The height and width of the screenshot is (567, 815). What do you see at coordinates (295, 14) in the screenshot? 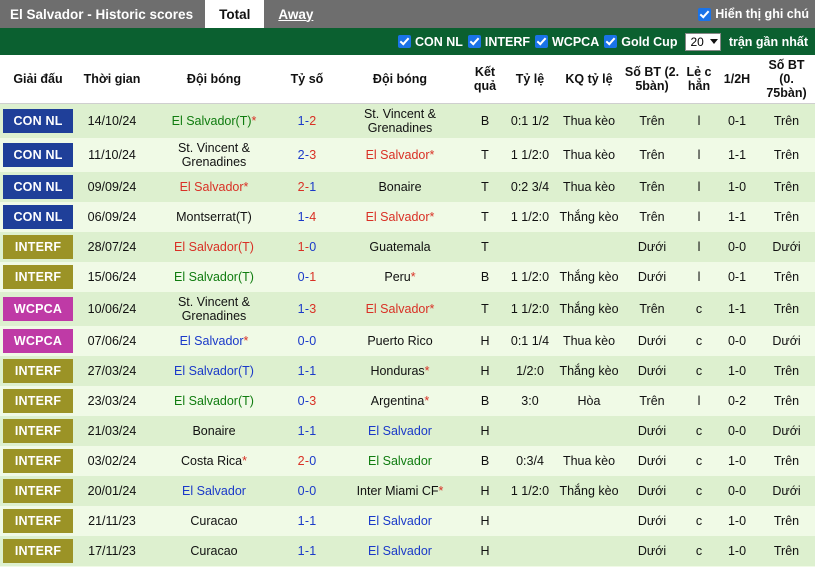
I see `tab-away: Away` at bounding box center [295, 14].